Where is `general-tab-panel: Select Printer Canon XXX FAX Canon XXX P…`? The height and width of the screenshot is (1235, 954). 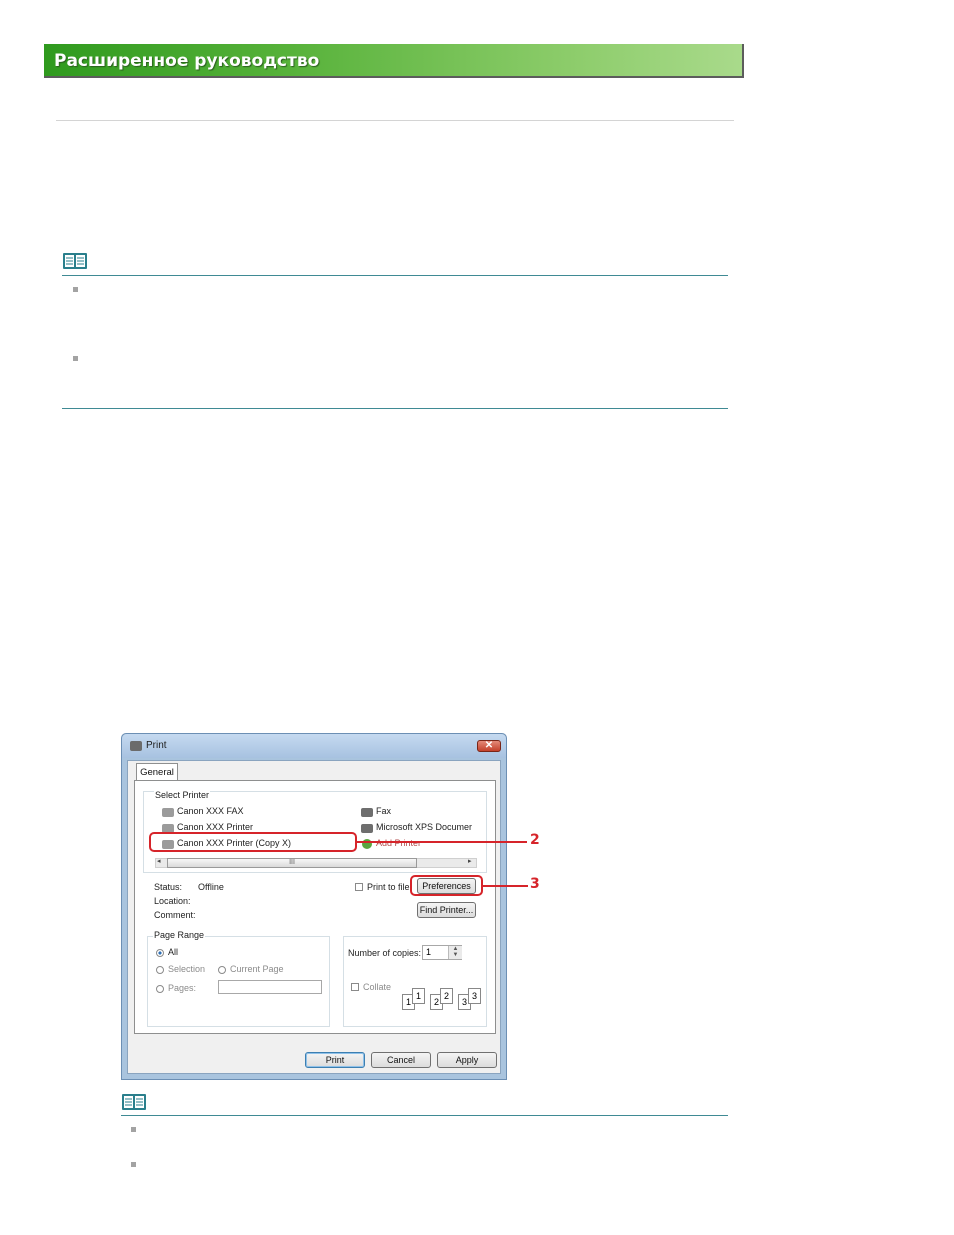 general-tab-panel: Select Printer Canon XXX FAX Canon XXX P… is located at coordinates (315, 907).